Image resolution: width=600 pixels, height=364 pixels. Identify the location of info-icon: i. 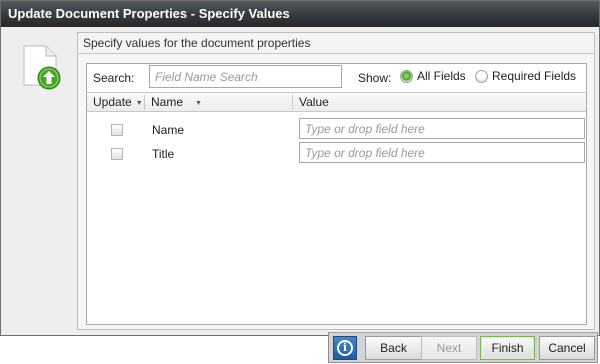
(345, 348).